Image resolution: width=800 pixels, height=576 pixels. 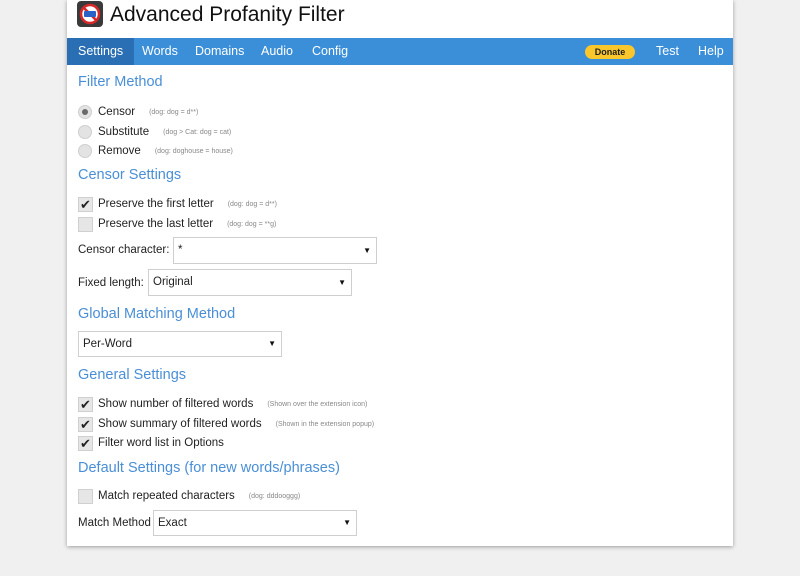 What do you see at coordinates (124, 250) in the screenshot?
I see `censor-character-label: Censor character:` at bounding box center [124, 250].